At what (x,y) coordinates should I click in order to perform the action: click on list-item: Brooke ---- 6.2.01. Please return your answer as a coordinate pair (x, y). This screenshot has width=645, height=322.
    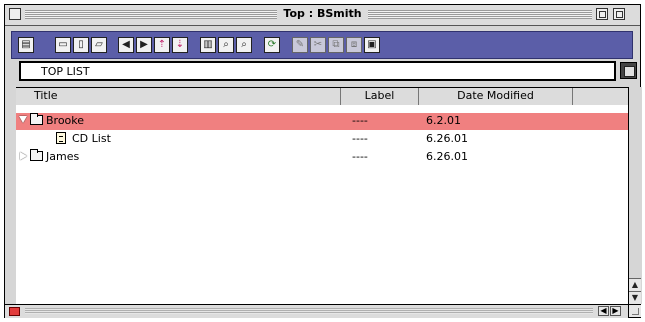
    Looking at the image, I should click on (322, 121).